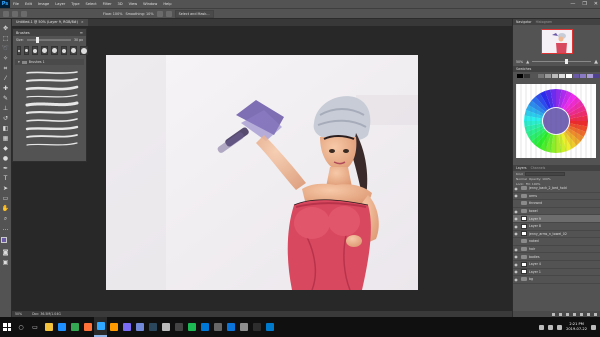 This screenshot has height=337, width=600. Describe the element at coordinates (75, 4) in the screenshot. I see `menu-type: Type` at that location.